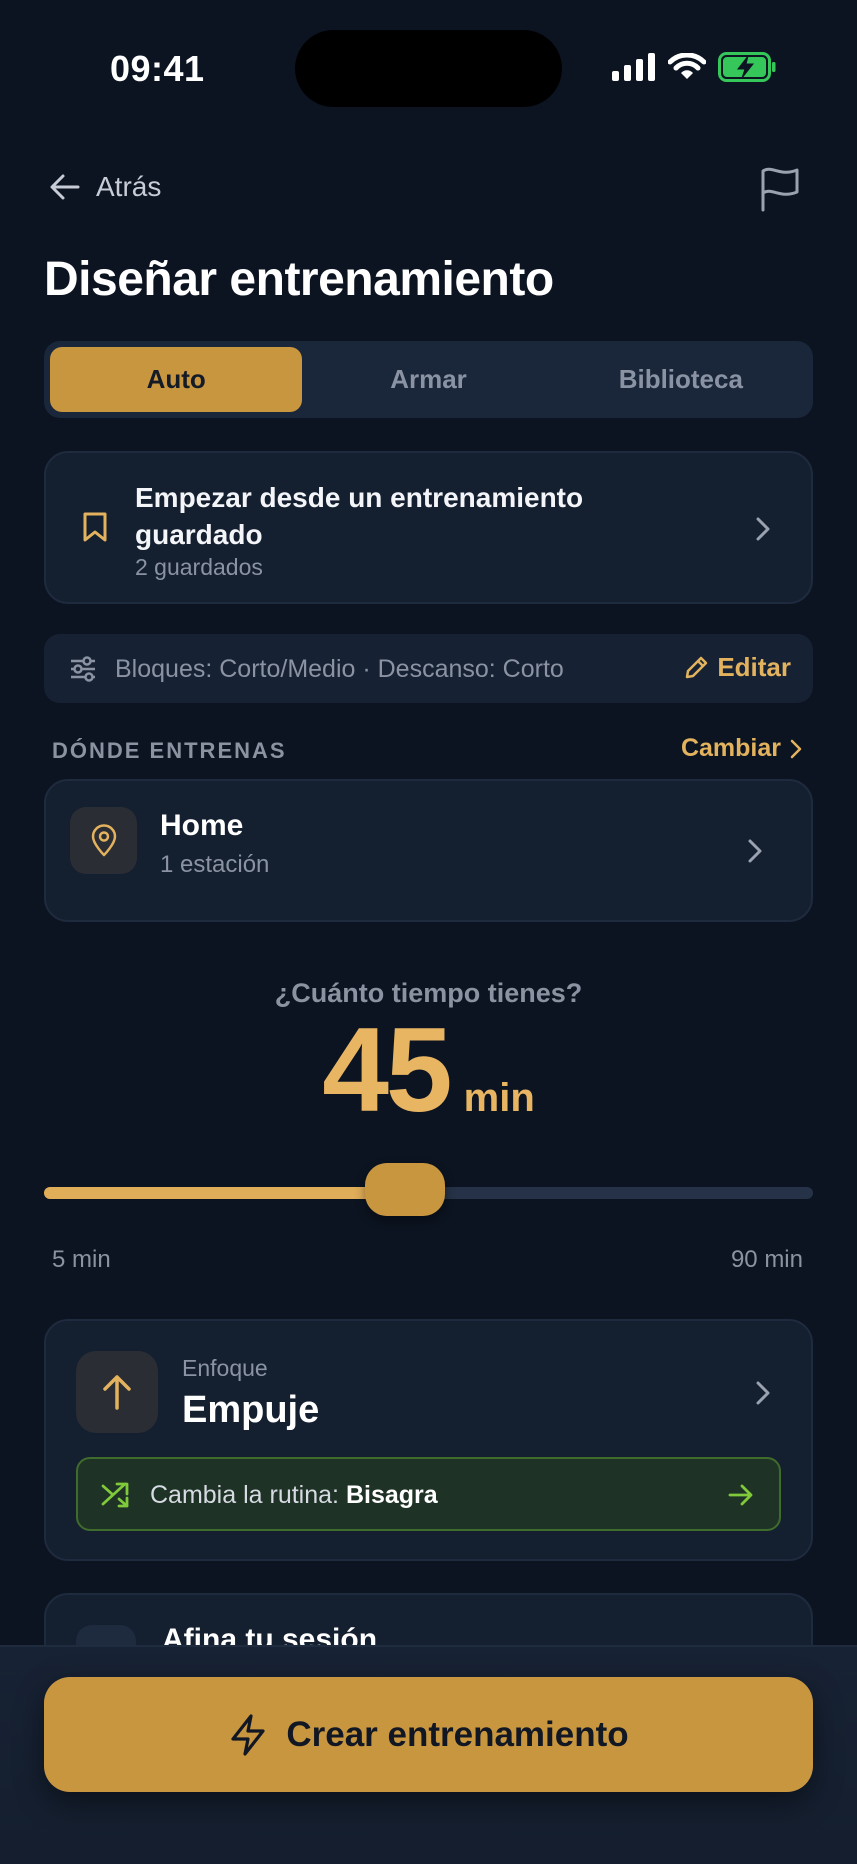  I want to click on switch-routine-button: Cambia la rutina: Bisagra, so click(428, 1494).